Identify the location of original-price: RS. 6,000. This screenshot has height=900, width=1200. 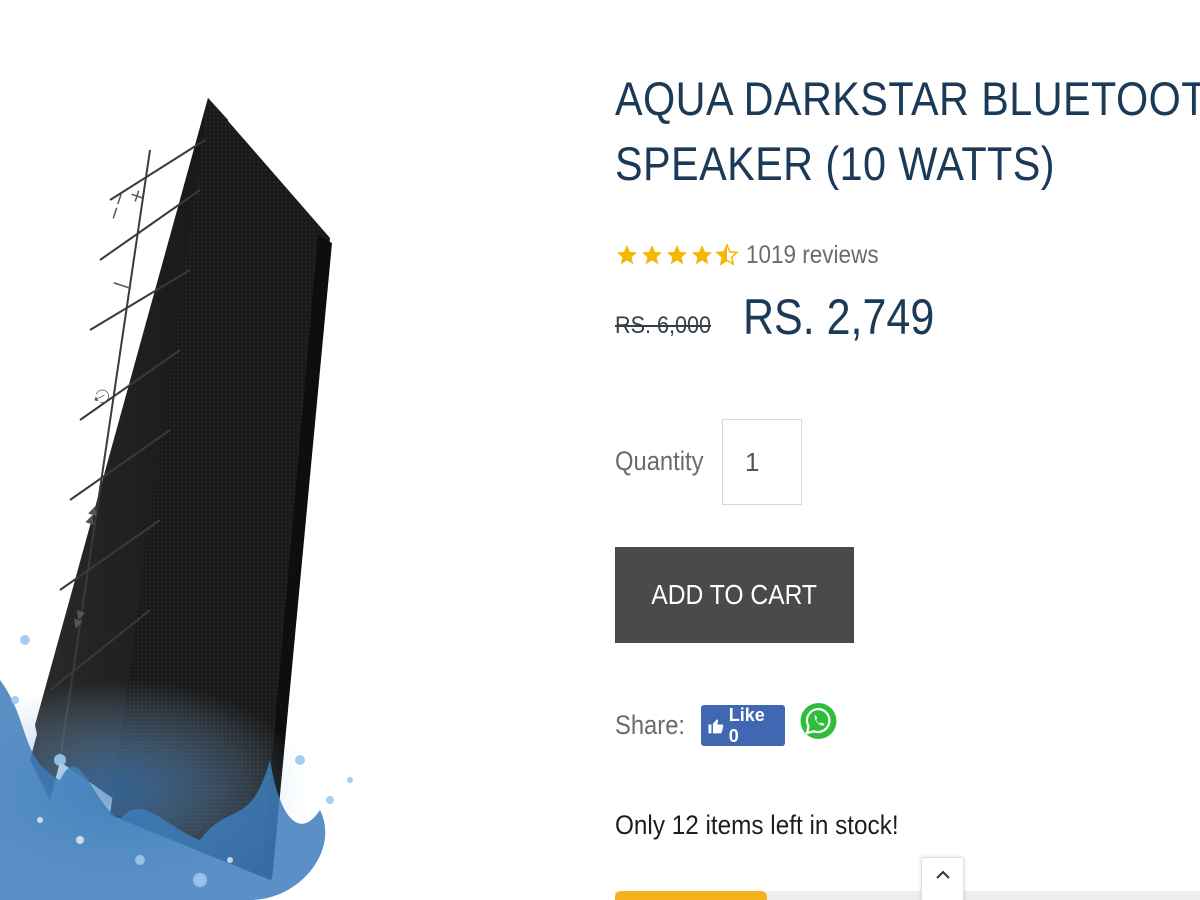
(663, 325).